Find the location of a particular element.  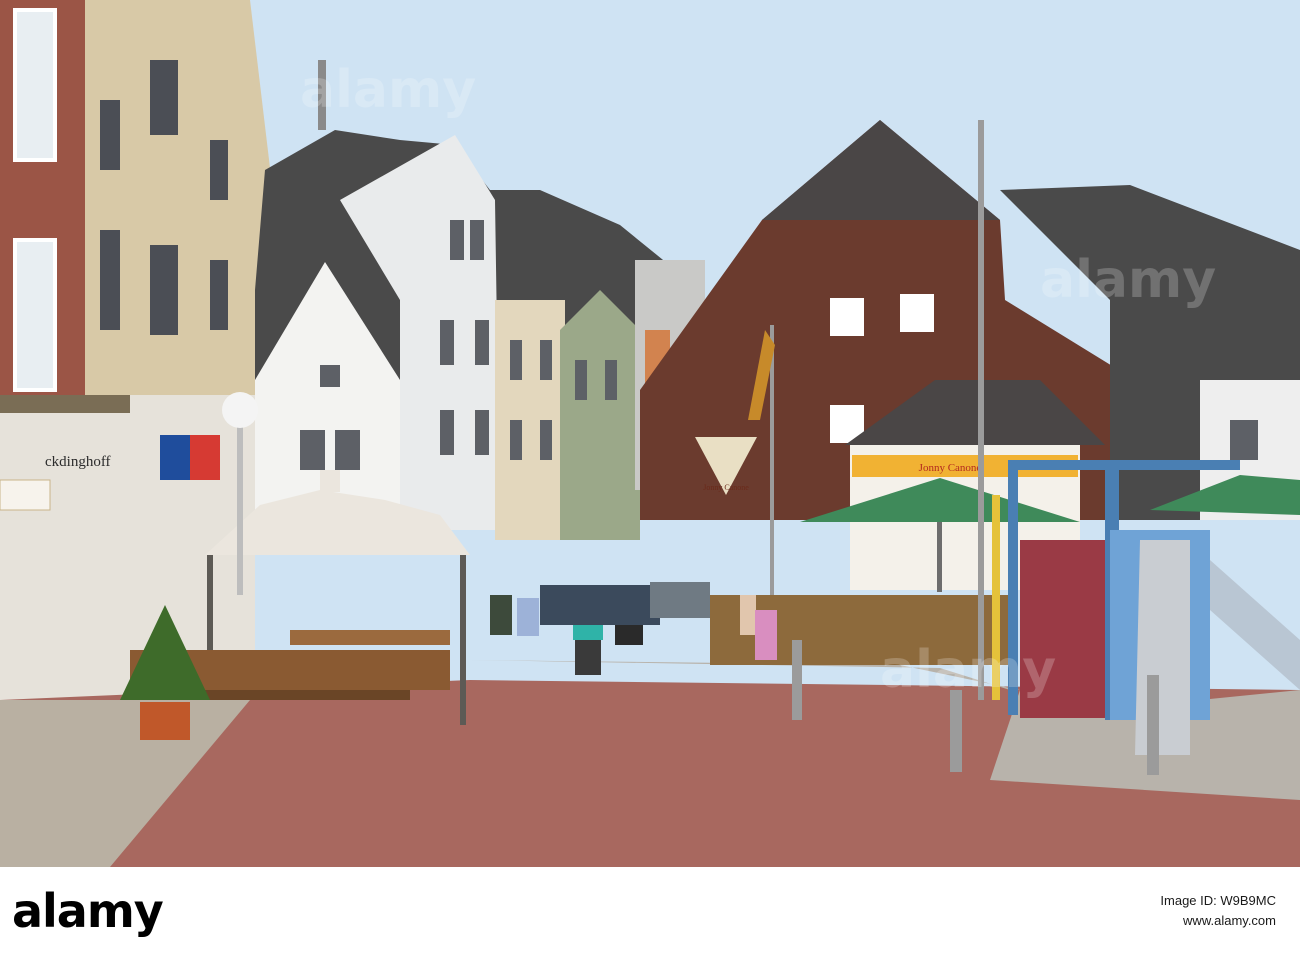

street-lamp is located at coordinates (240, 505).